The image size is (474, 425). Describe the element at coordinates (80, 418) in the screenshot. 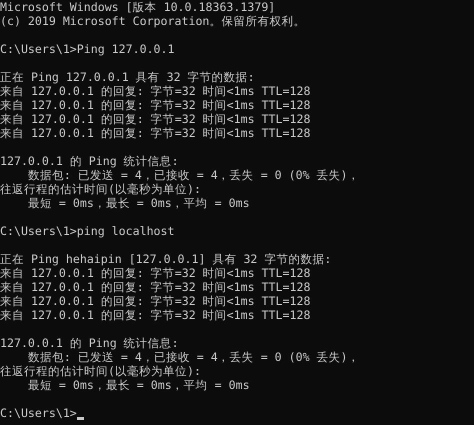

I see `text-cursor` at that location.